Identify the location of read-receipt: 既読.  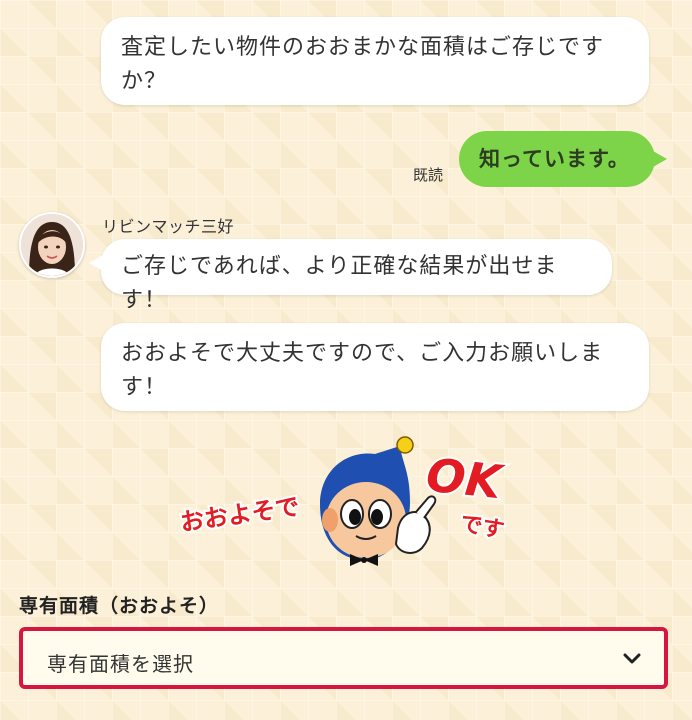
(428, 175).